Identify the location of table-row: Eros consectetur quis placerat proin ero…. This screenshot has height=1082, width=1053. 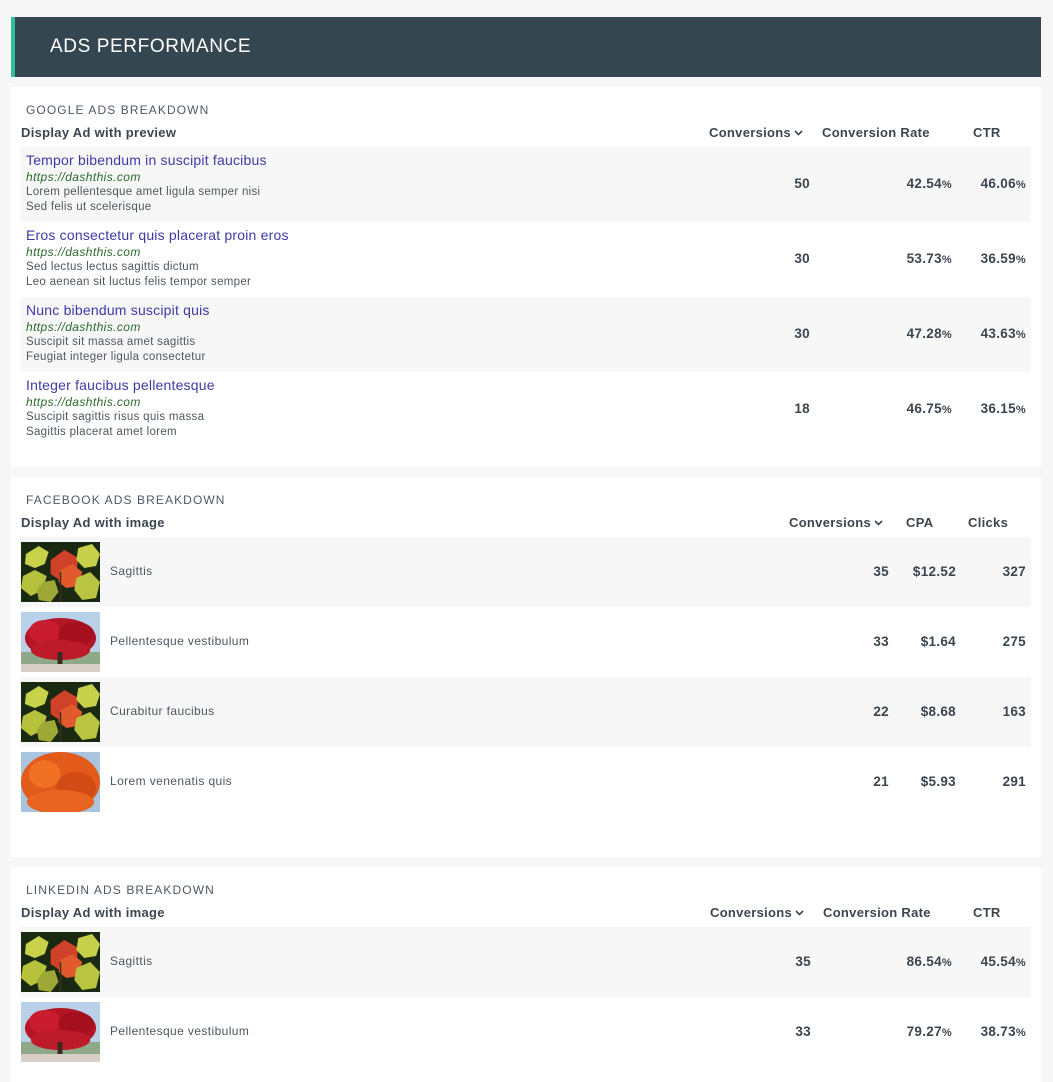
(525, 259).